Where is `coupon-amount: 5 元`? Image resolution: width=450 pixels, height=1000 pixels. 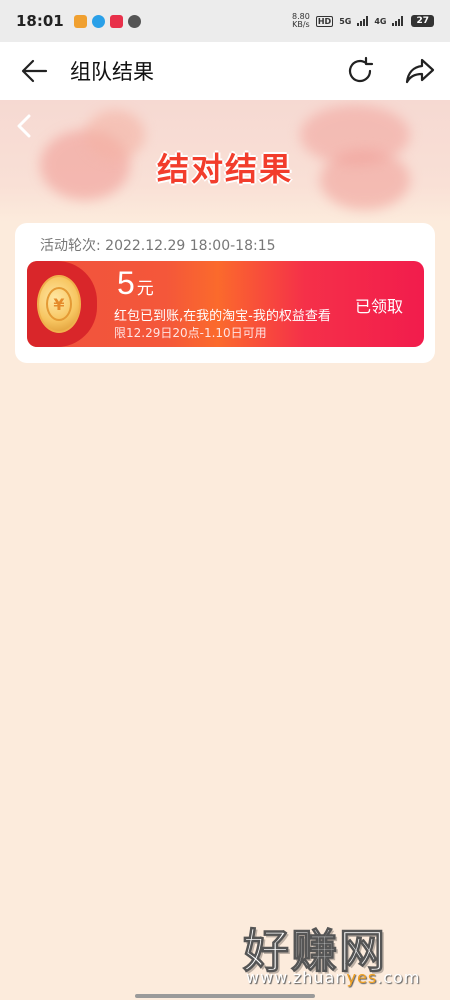 coupon-amount: 5 元 is located at coordinates (135, 283).